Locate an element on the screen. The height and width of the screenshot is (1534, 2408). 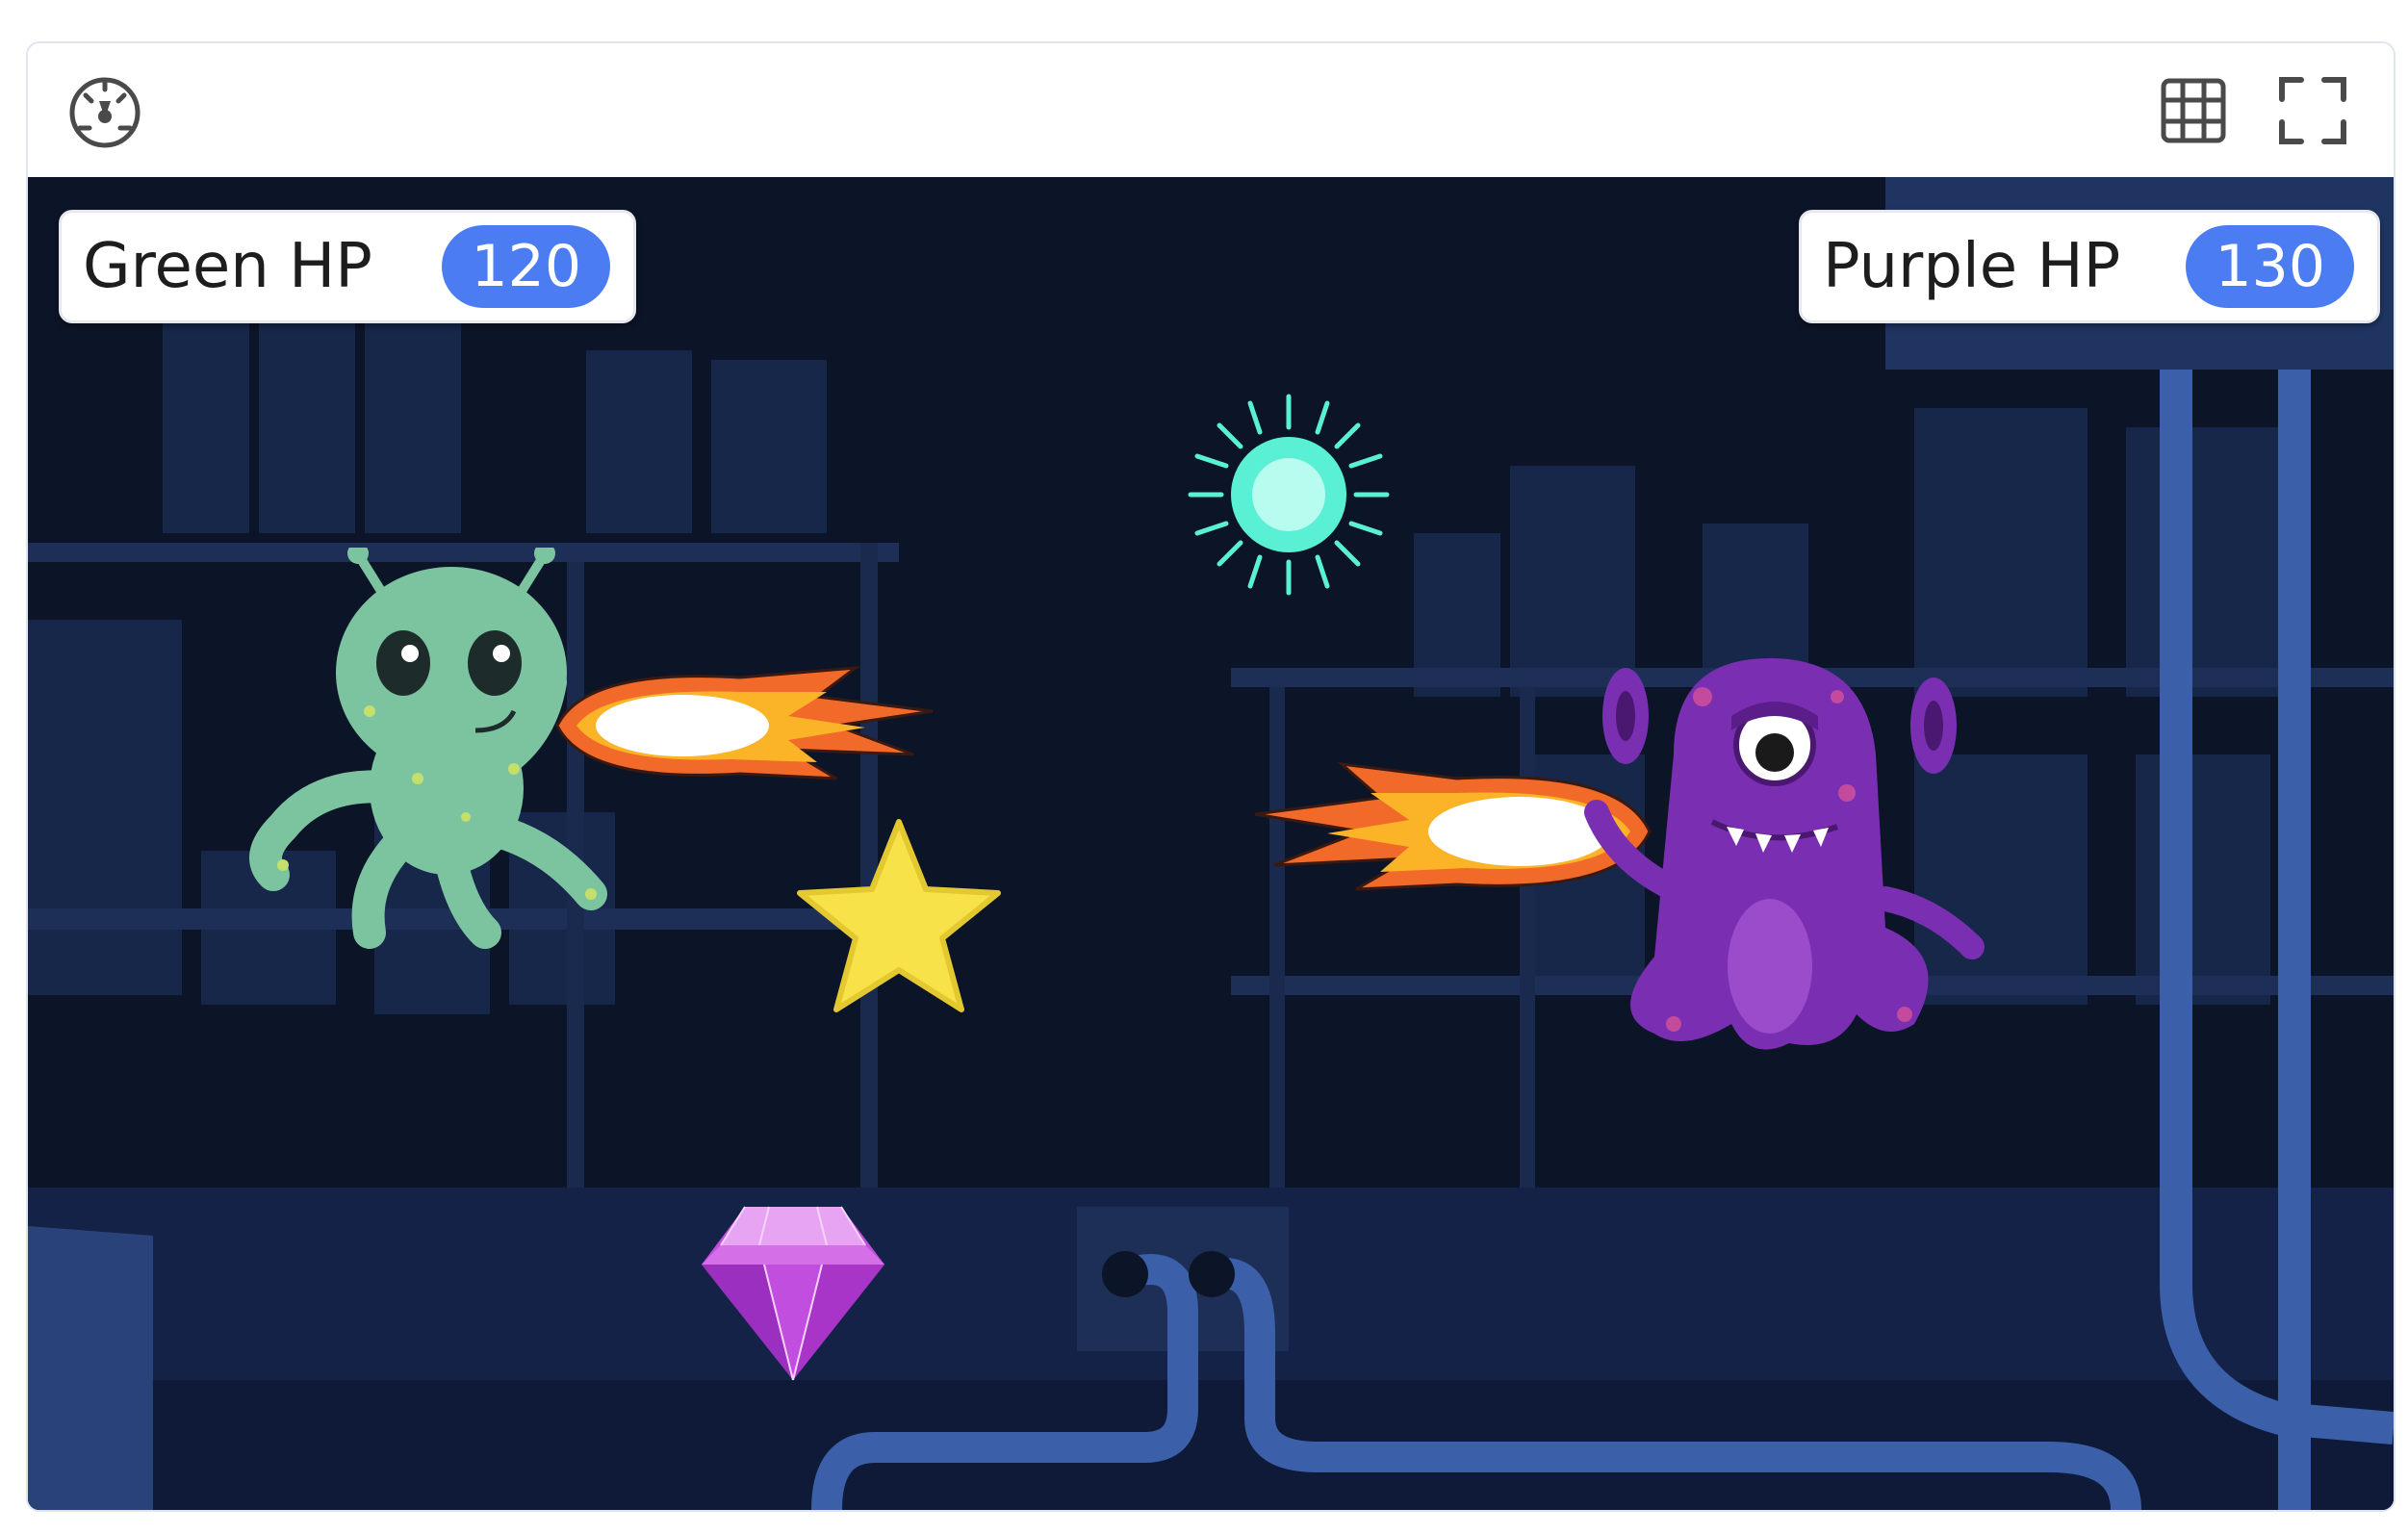
cyan-orb is located at coordinates (1289, 495).